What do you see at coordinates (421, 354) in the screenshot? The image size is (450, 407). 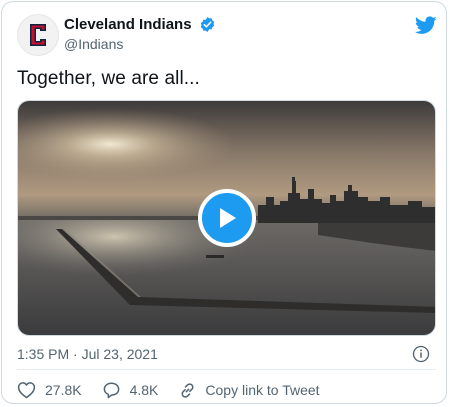 I see `info-icon` at bounding box center [421, 354].